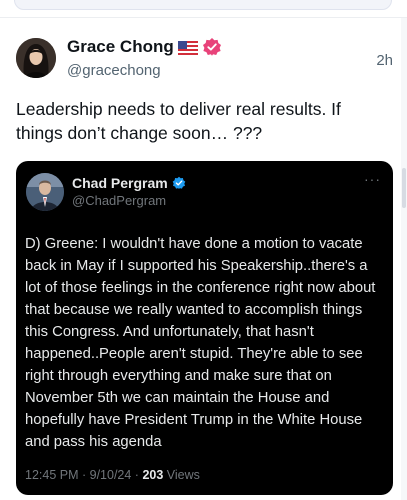 The height and width of the screenshot is (500, 407). I want to click on avatar-image, so click(36, 58).